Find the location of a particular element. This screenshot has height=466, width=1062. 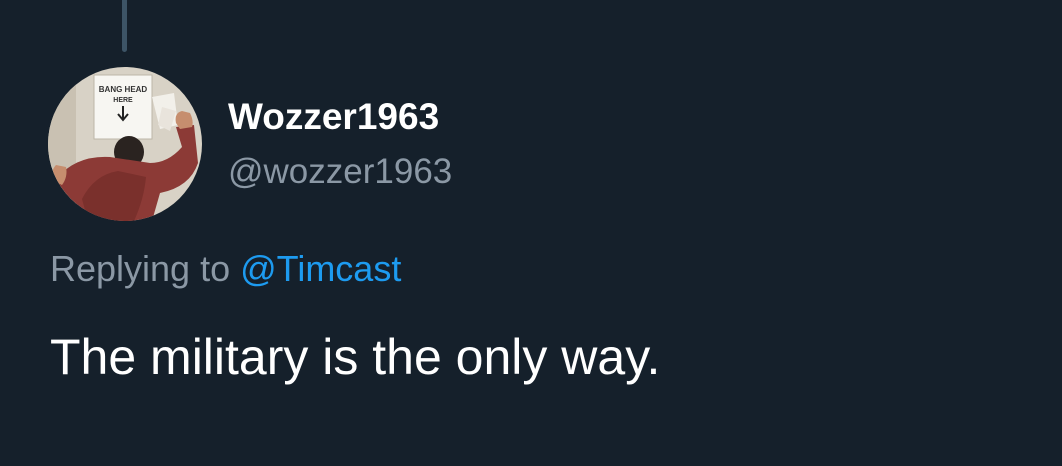

avatar-photo-icon: BANG HEAD HERE is located at coordinates (125, 144).